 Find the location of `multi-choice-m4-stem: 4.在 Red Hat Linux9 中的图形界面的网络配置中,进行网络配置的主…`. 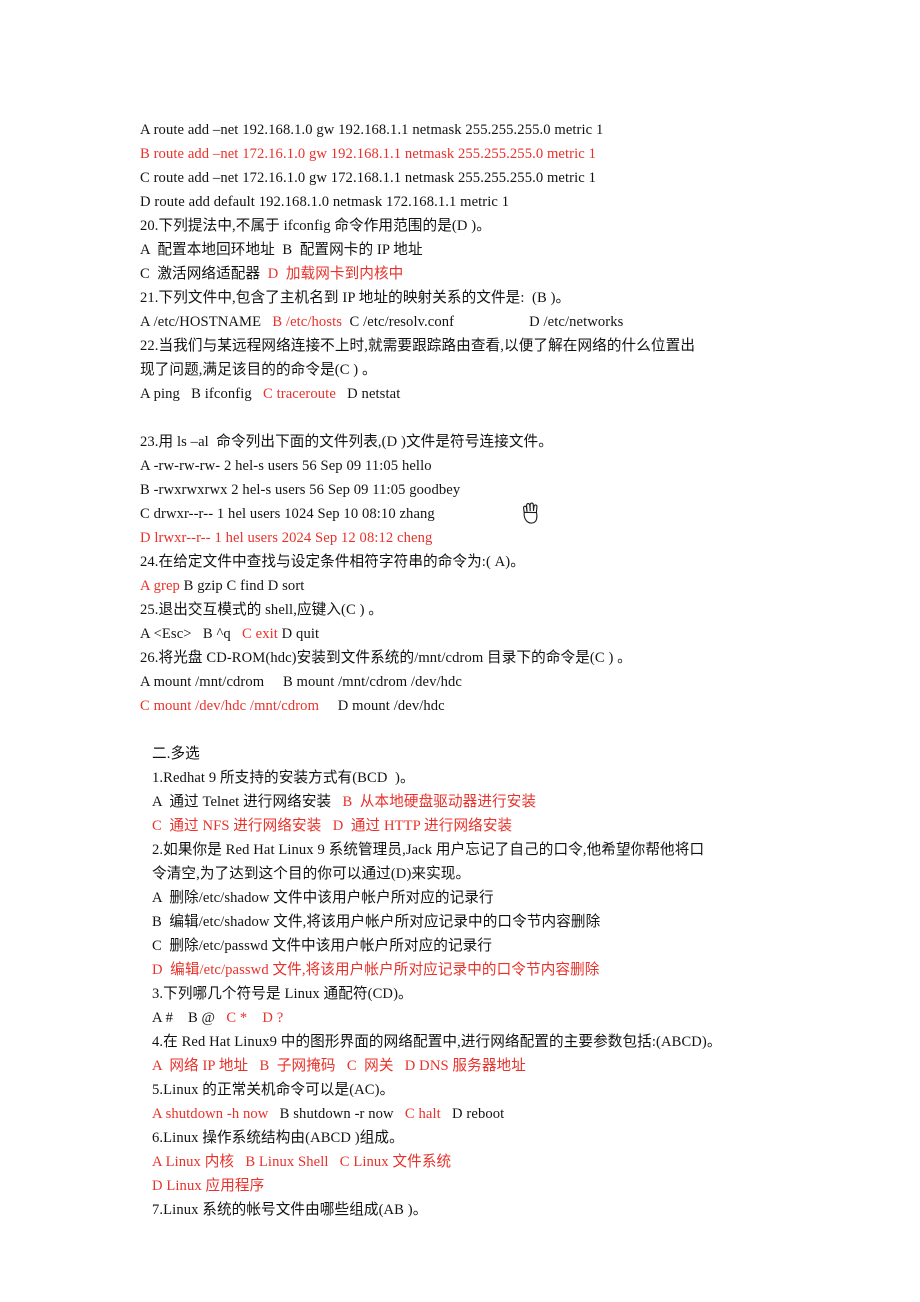

multi-choice-m4-stem: 4.在 Red Hat Linux9 中的图形界面的网络配置中,进行网络配置的主… is located at coordinates (437, 1042).